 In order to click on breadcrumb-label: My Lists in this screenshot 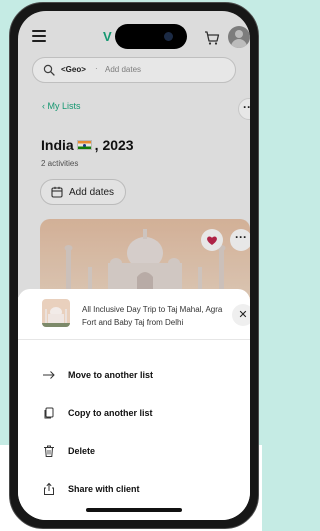, I will do `click(64, 106)`.